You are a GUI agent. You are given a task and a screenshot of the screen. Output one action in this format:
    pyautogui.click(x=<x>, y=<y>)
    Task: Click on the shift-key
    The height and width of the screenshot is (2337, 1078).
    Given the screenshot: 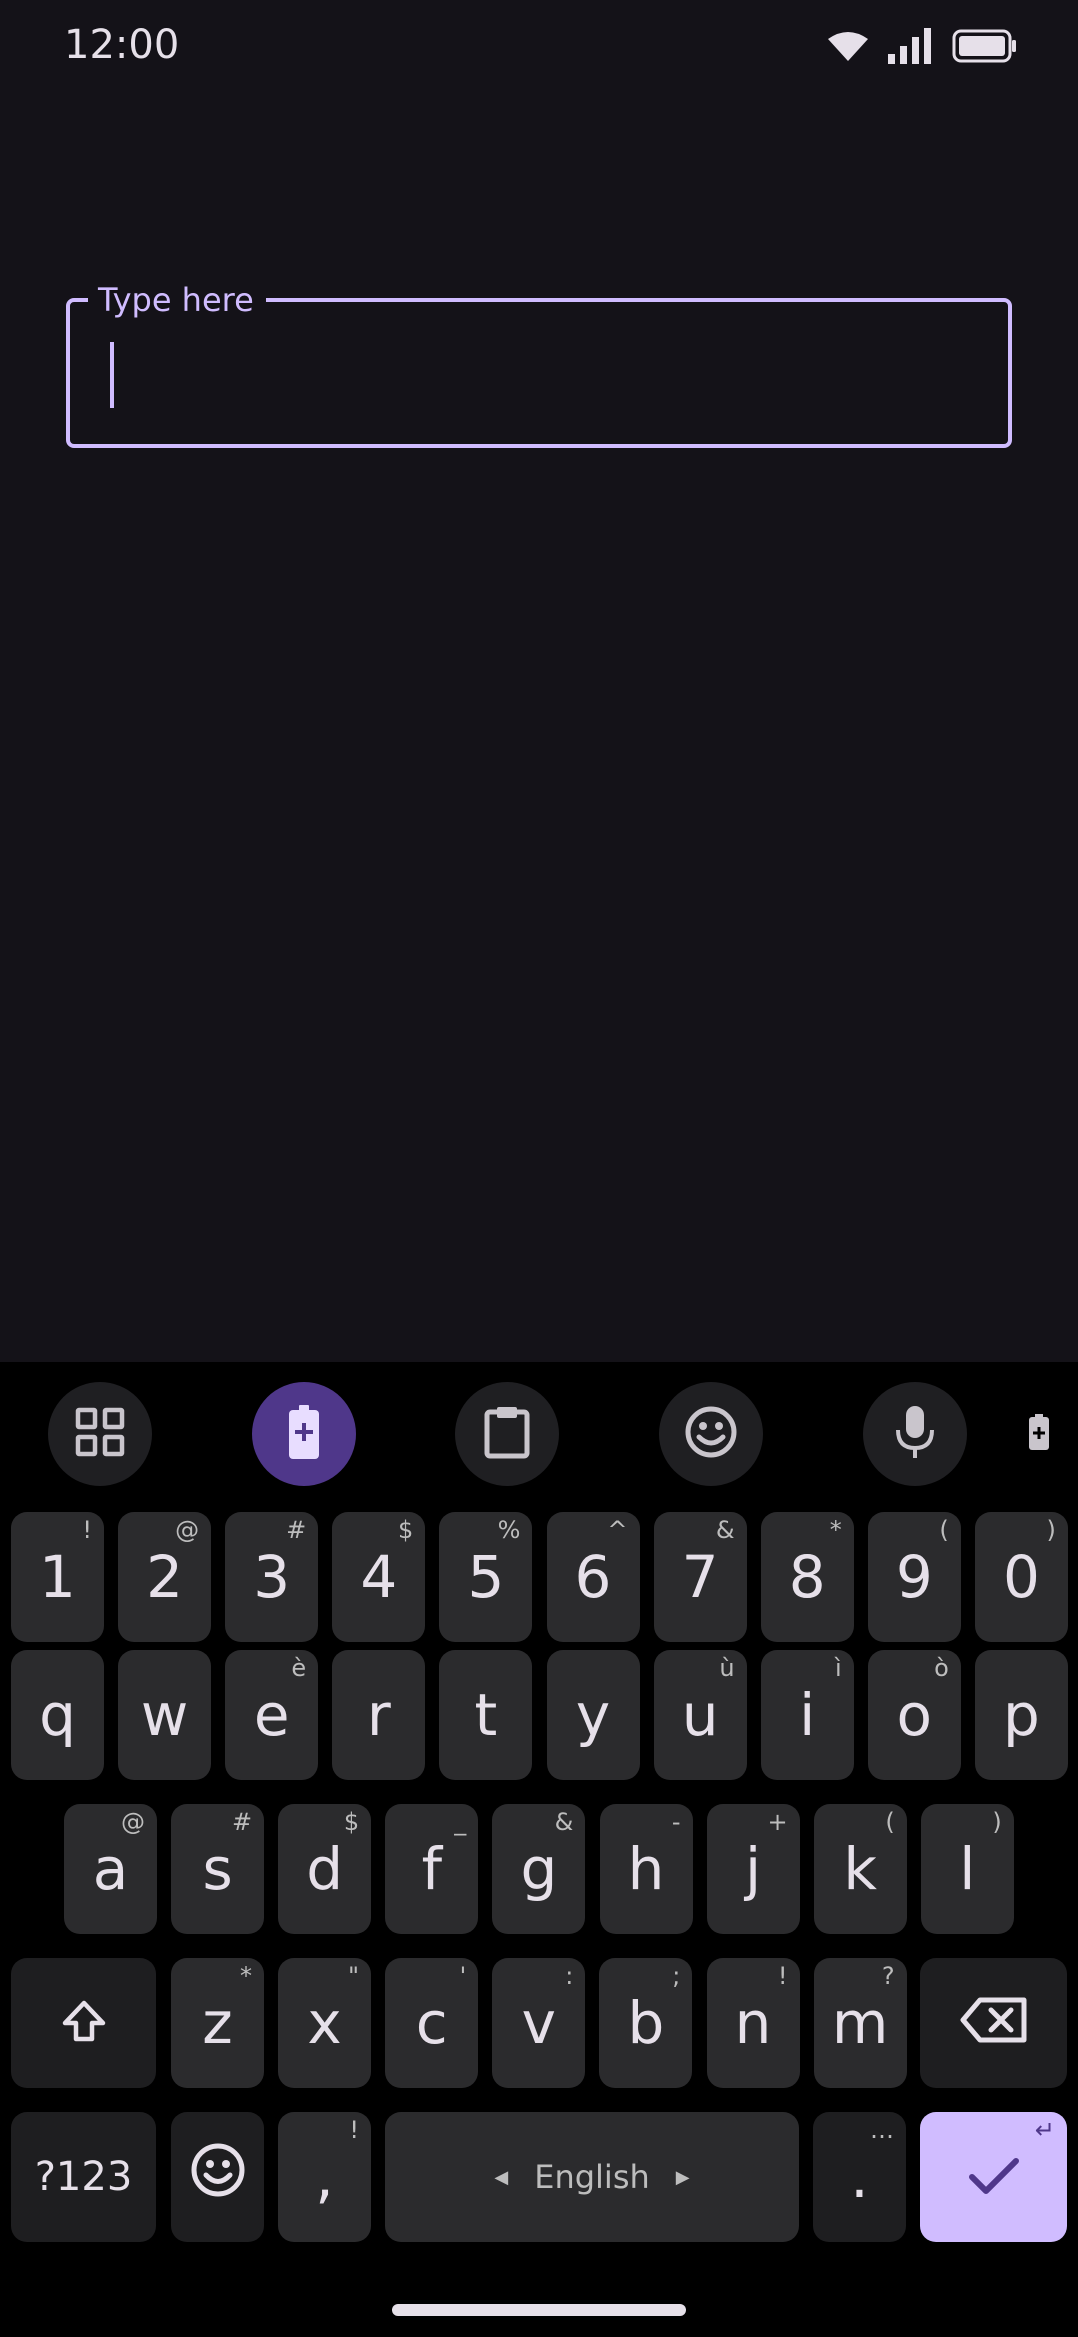 What is the action you would take?
    pyautogui.click(x=83, y=2023)
    